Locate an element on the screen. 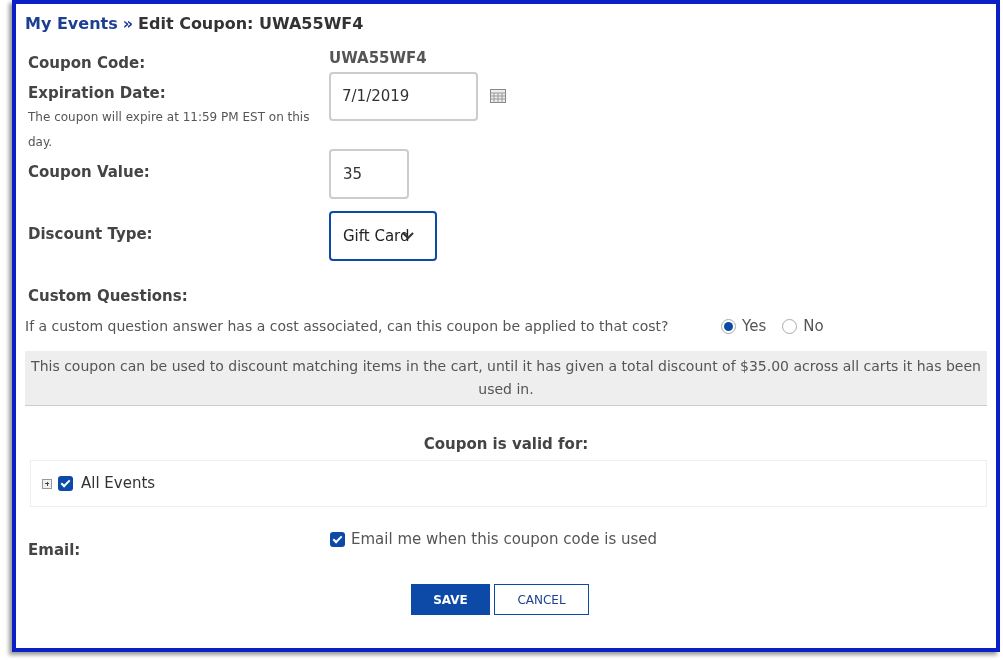 The width and height of the screenshot is (1003, 660). calendar-icon is located at coordinates (498, 96).